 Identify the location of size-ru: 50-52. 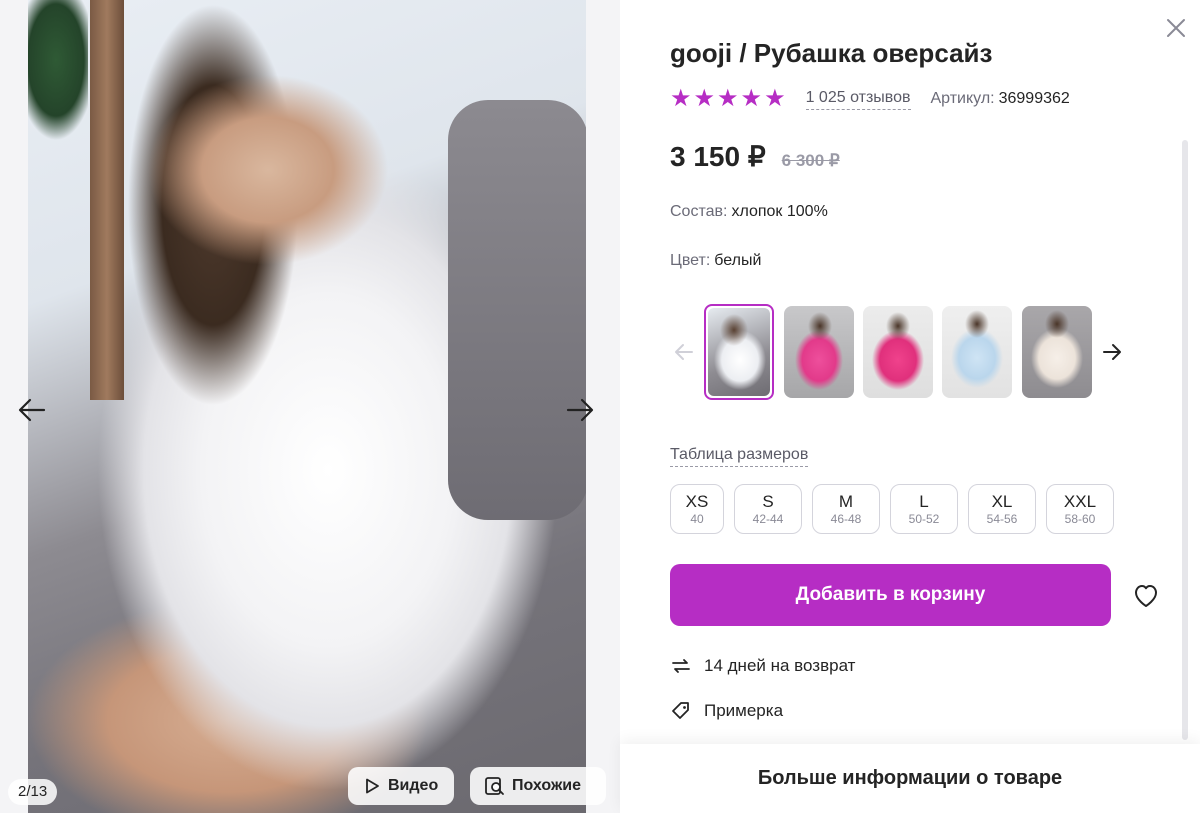
(924, 518).